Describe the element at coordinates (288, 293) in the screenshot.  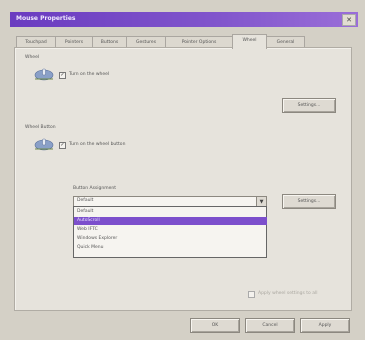
I see `apply-all-label: Apply wheel settings to all` at that location.